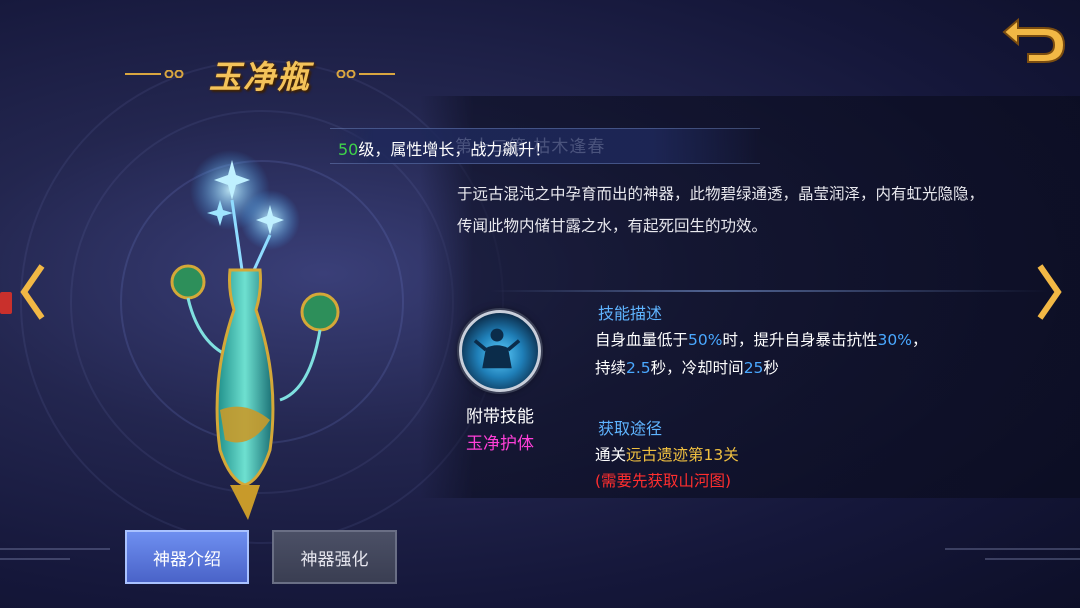  Describe the element at coordinates (187, 557) in the screenshot. I see `tab-artifact-intro: 神器介绍` at that location.